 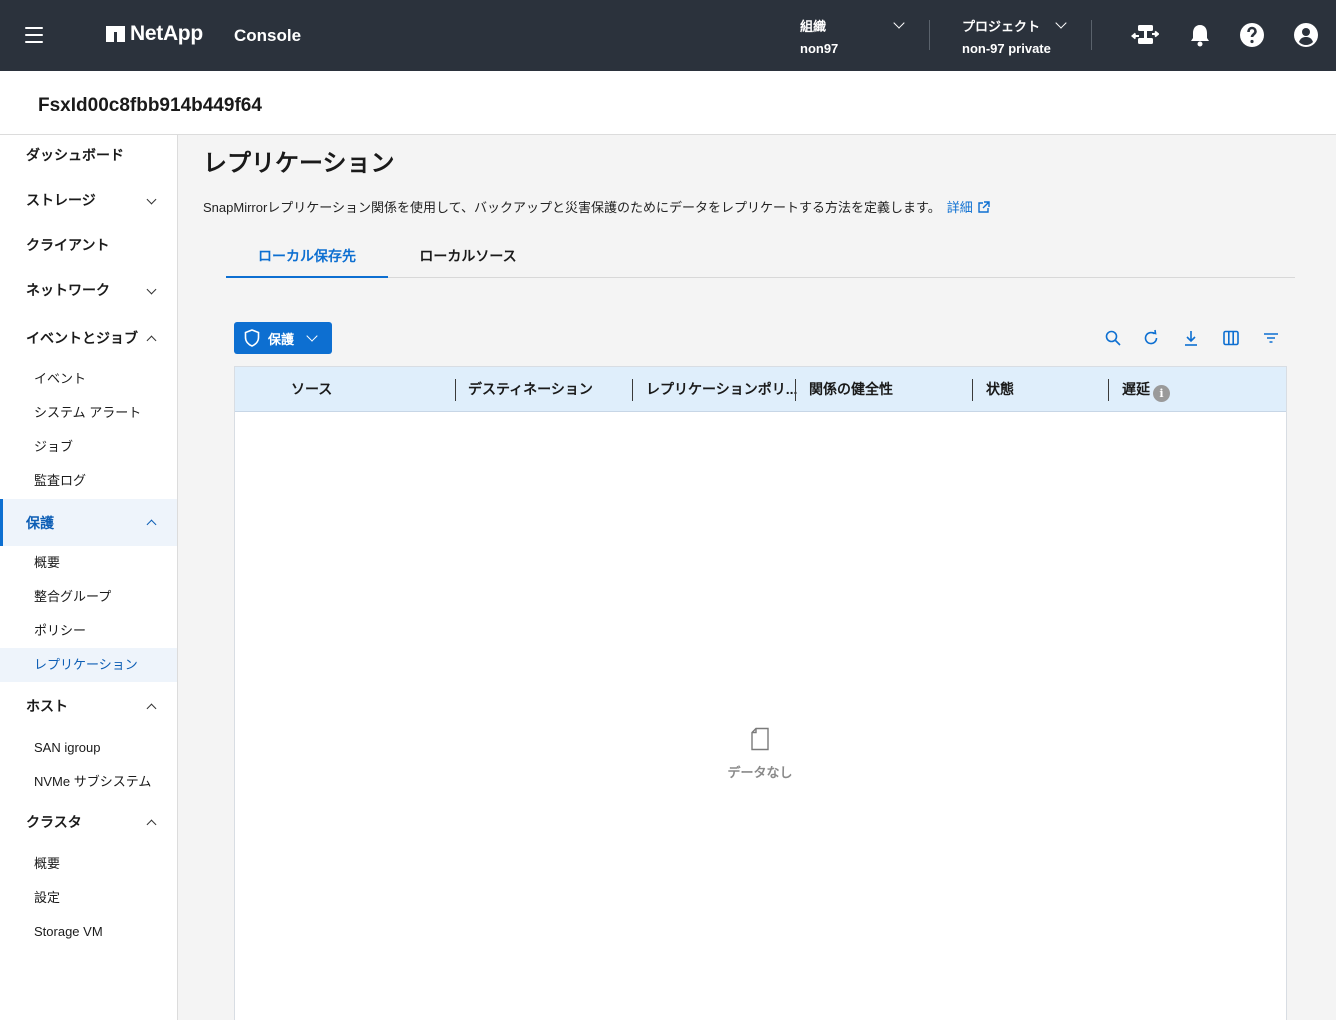 I want to click on sidebar-subitem-label: システム アラート, so click(x=88, y=412).